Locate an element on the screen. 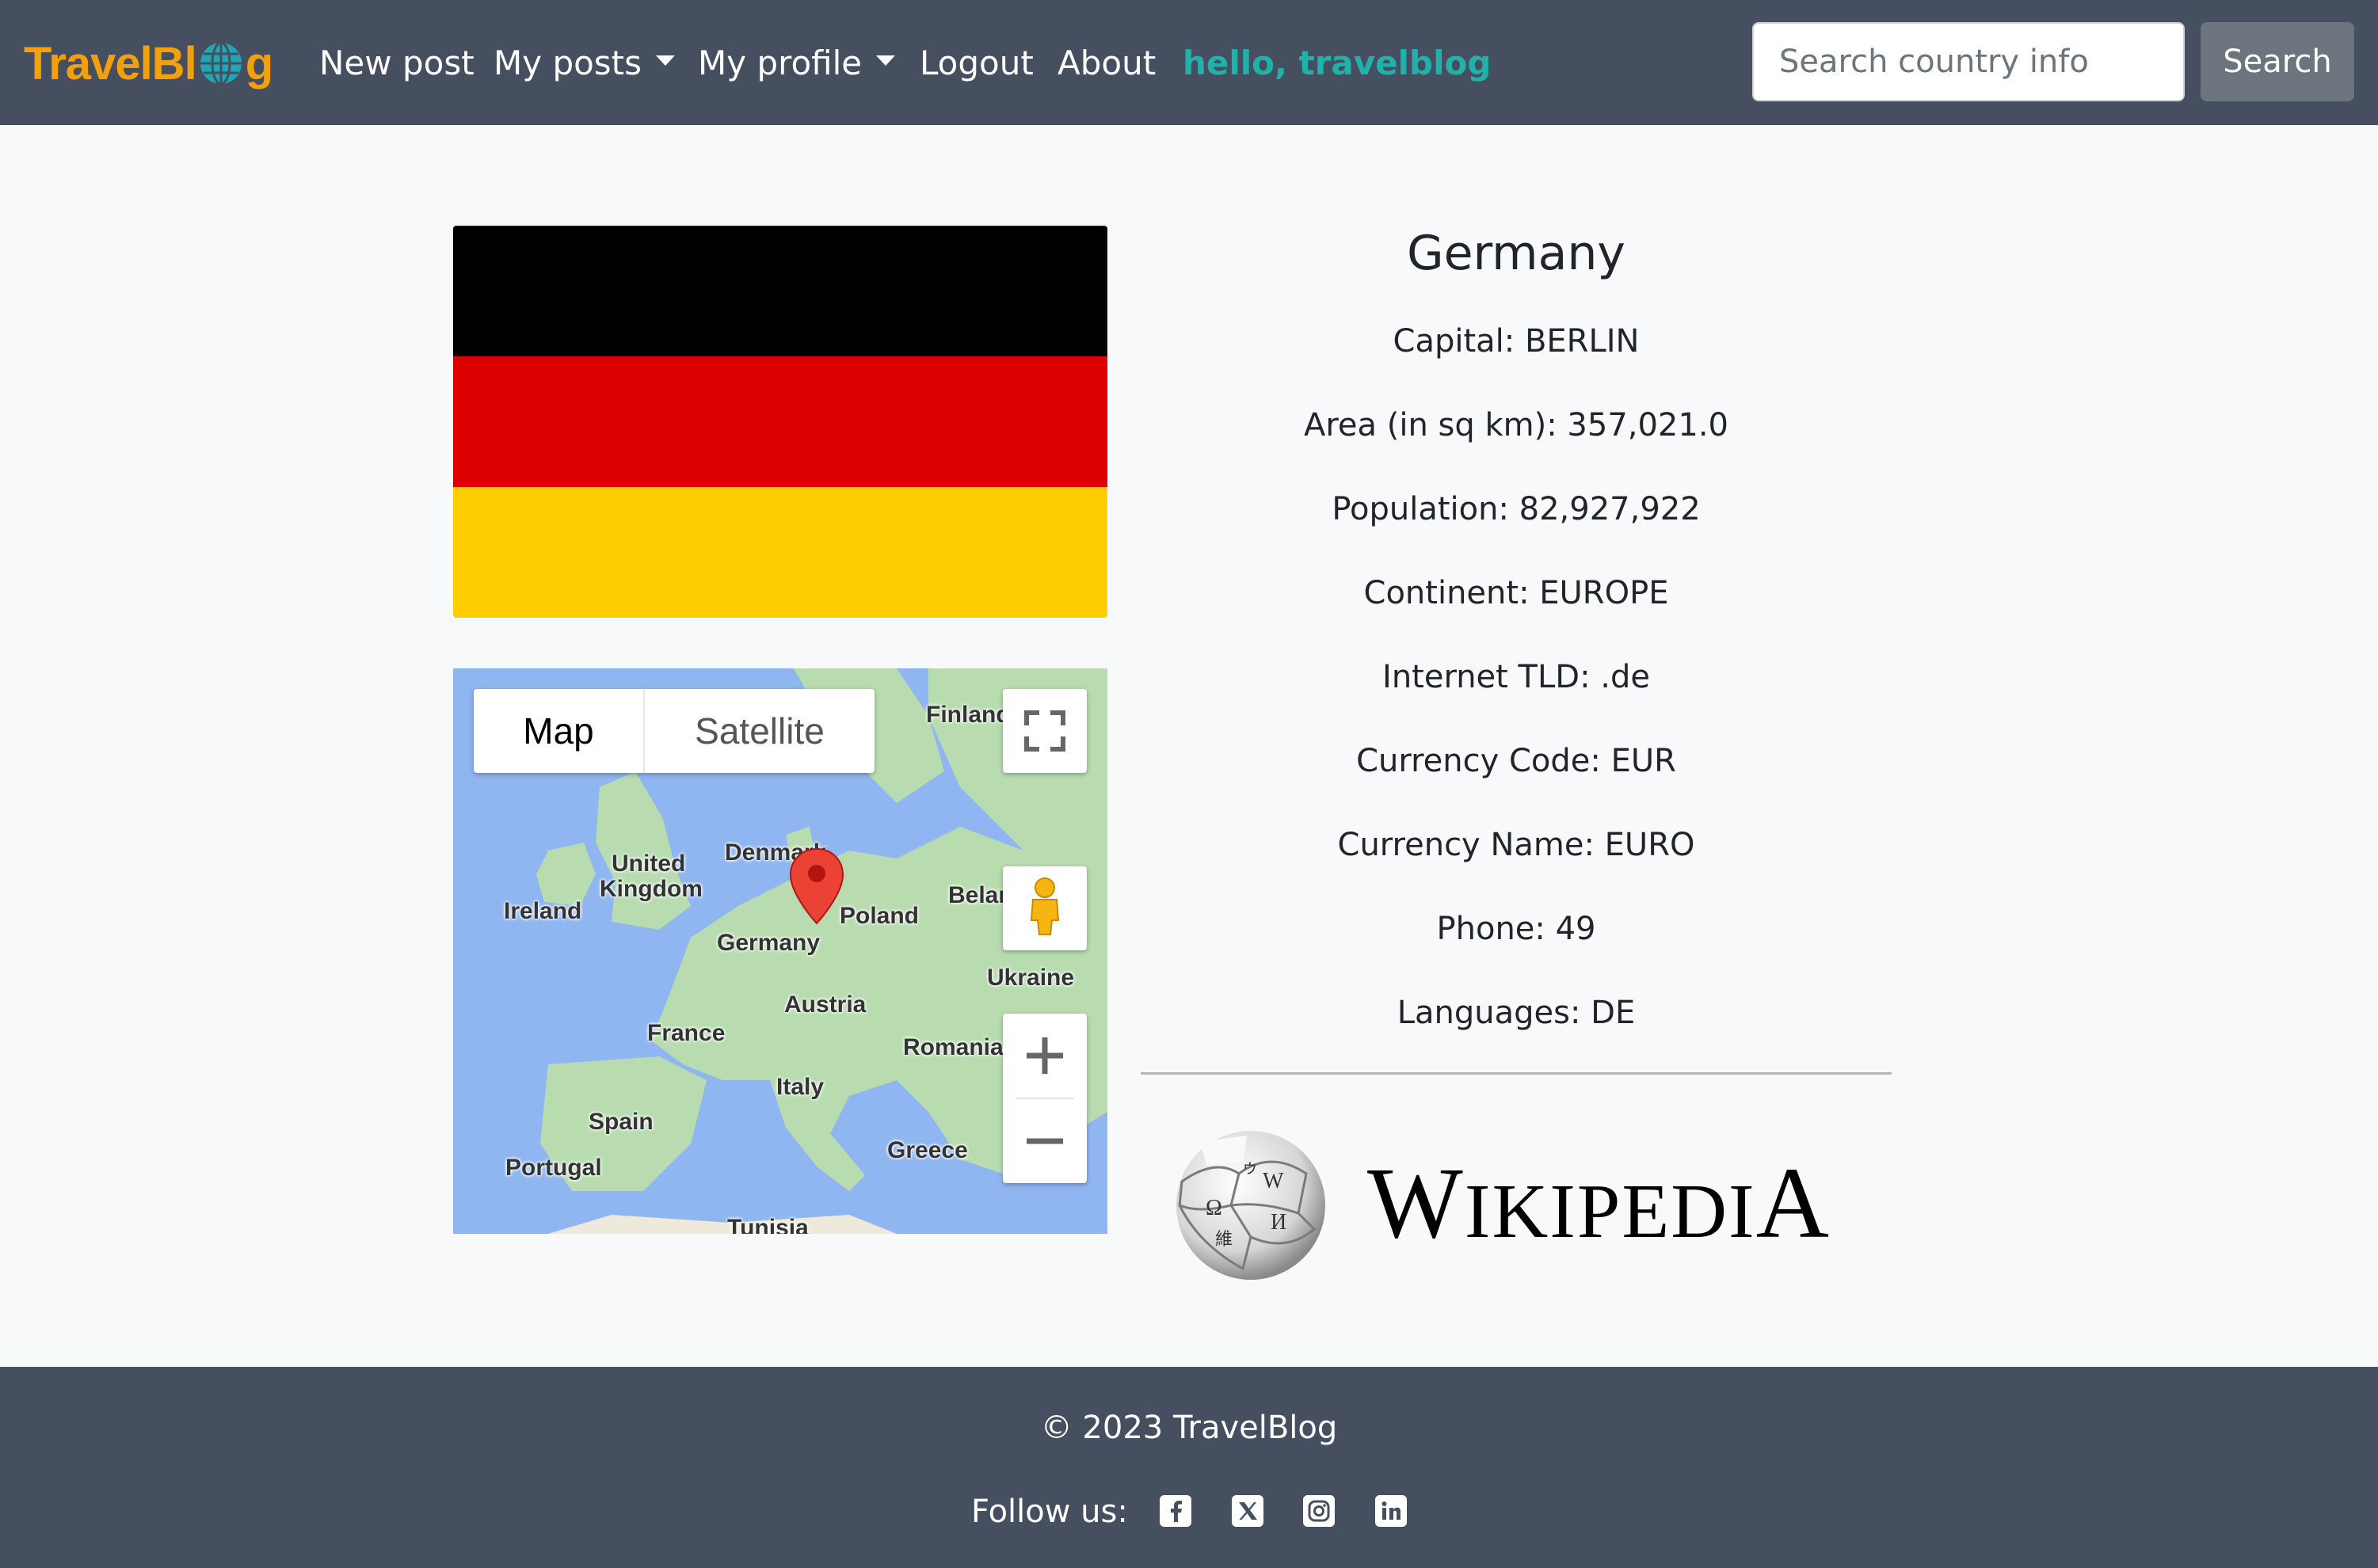  search-input is located at coordinates (1968, 61).